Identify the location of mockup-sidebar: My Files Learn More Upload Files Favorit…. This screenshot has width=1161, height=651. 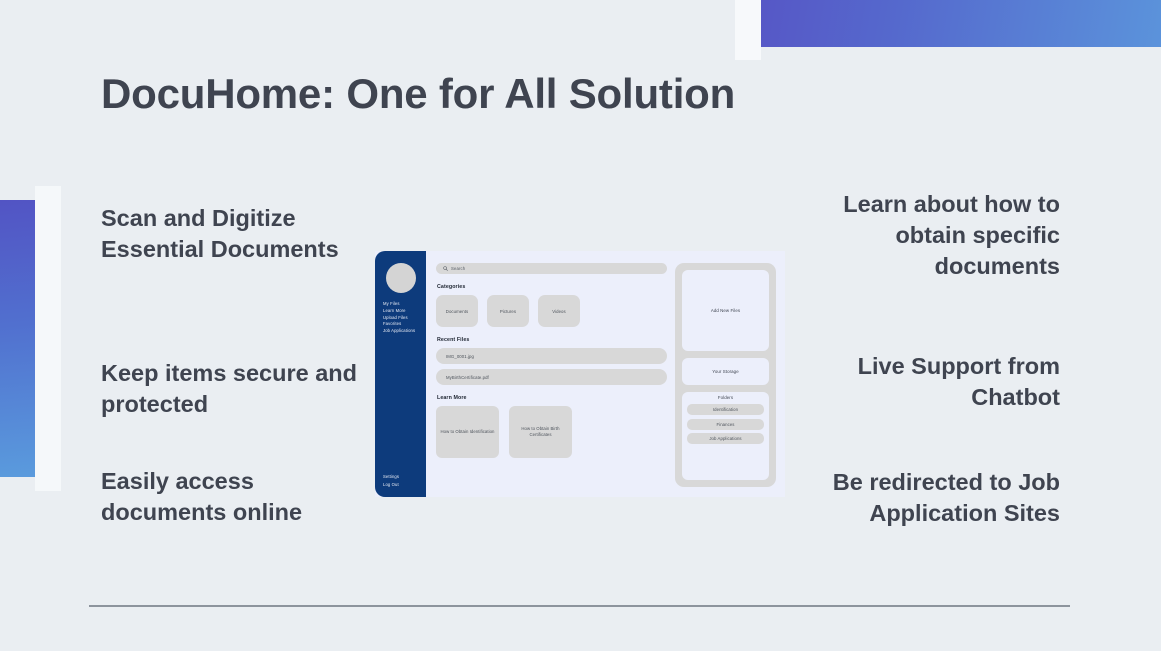
(400, 374).